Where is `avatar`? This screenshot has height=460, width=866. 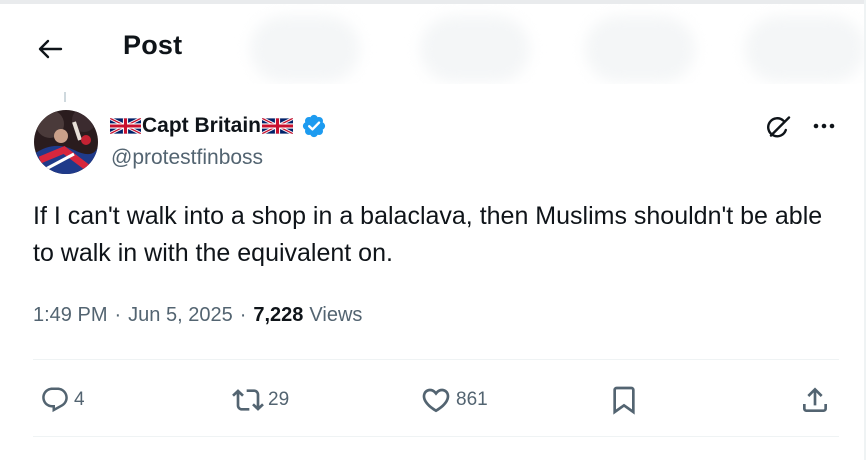 avatar is located at coordinates (66, 142).